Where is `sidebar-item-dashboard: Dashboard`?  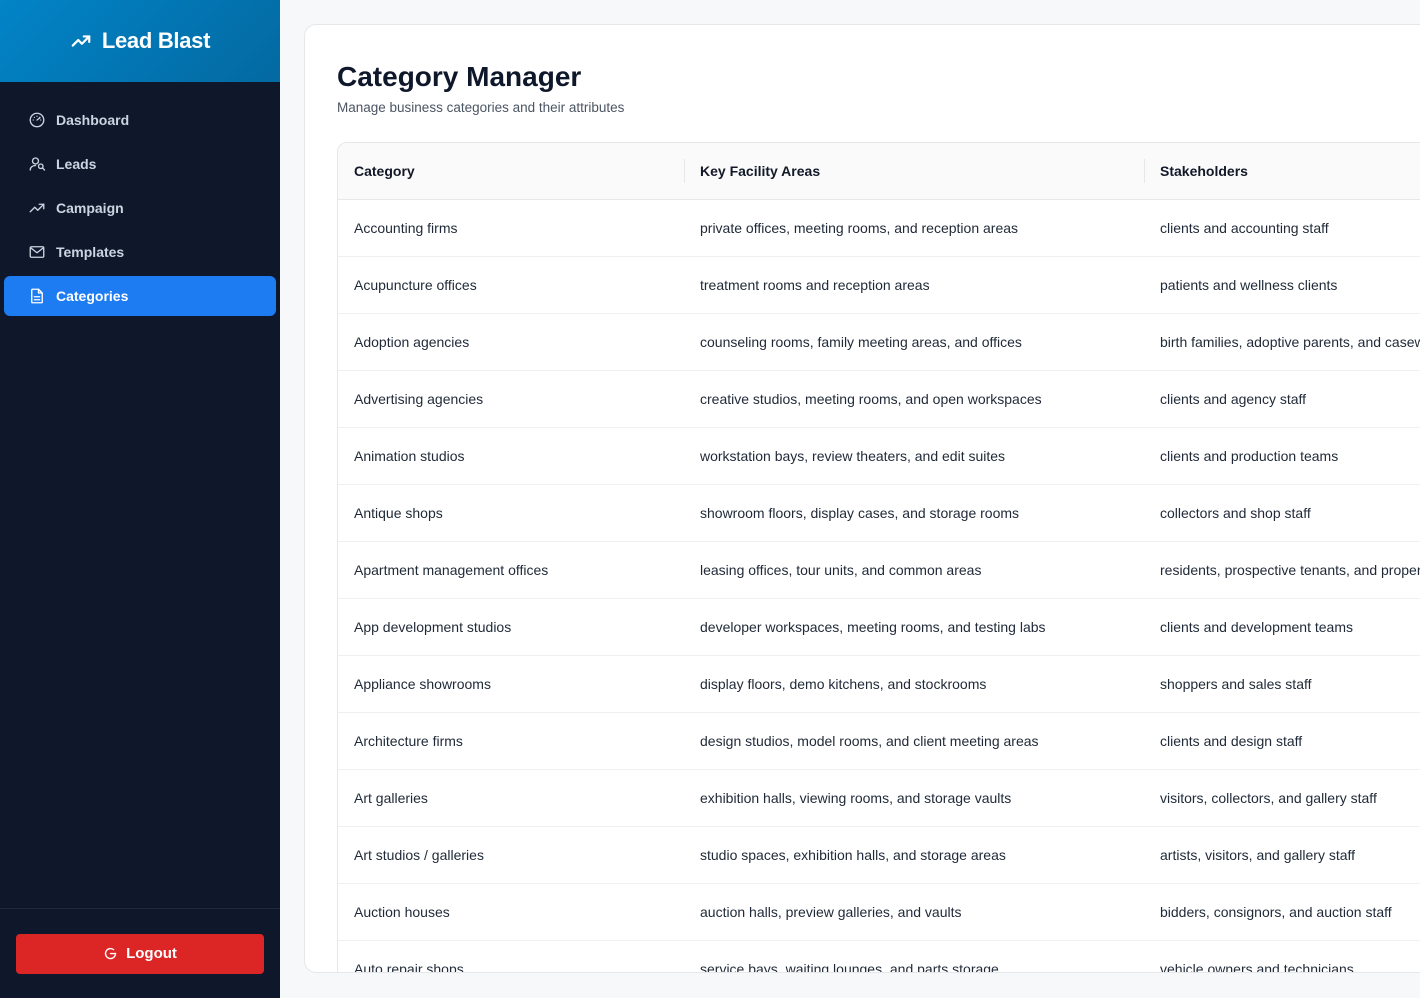 sidebar-item-dashboard: Dashboard is located at coordinates (140, 120).